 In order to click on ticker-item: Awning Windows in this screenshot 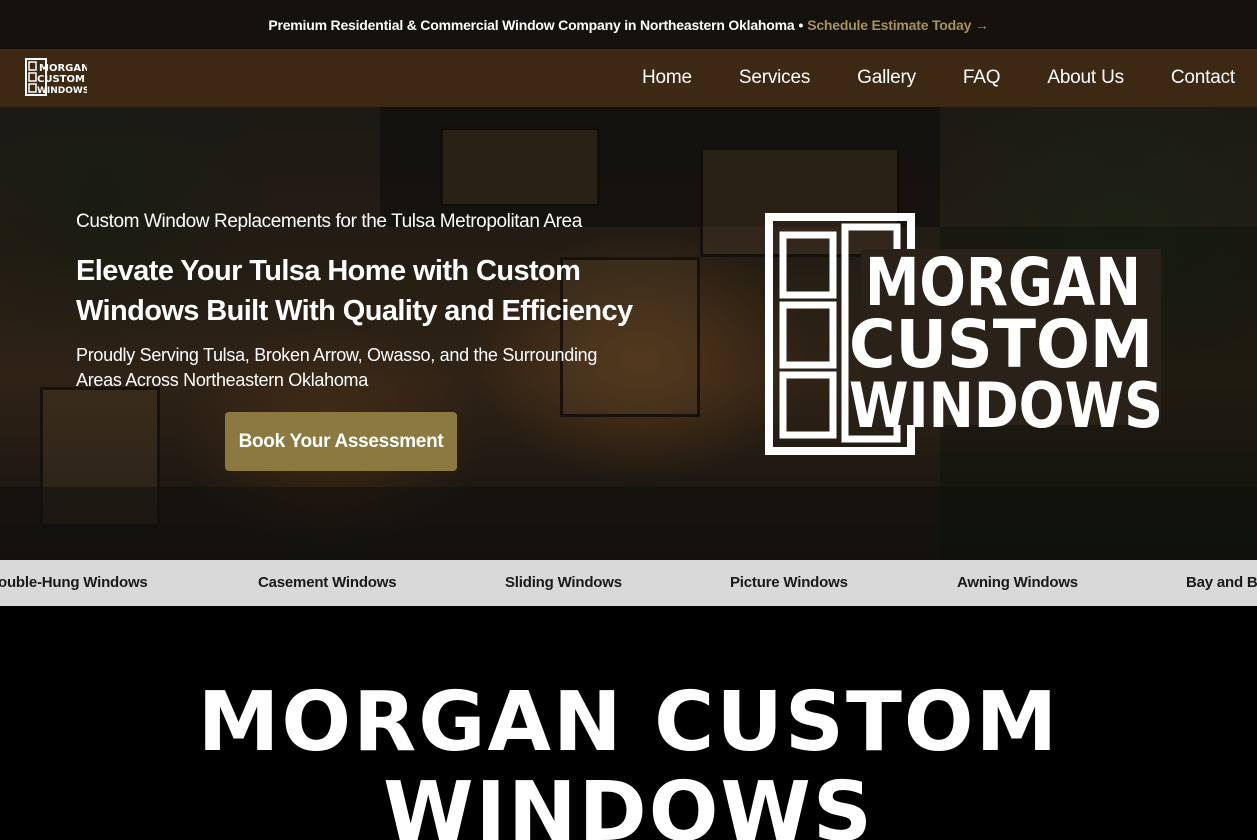, I will do `click(1017, 582)`.